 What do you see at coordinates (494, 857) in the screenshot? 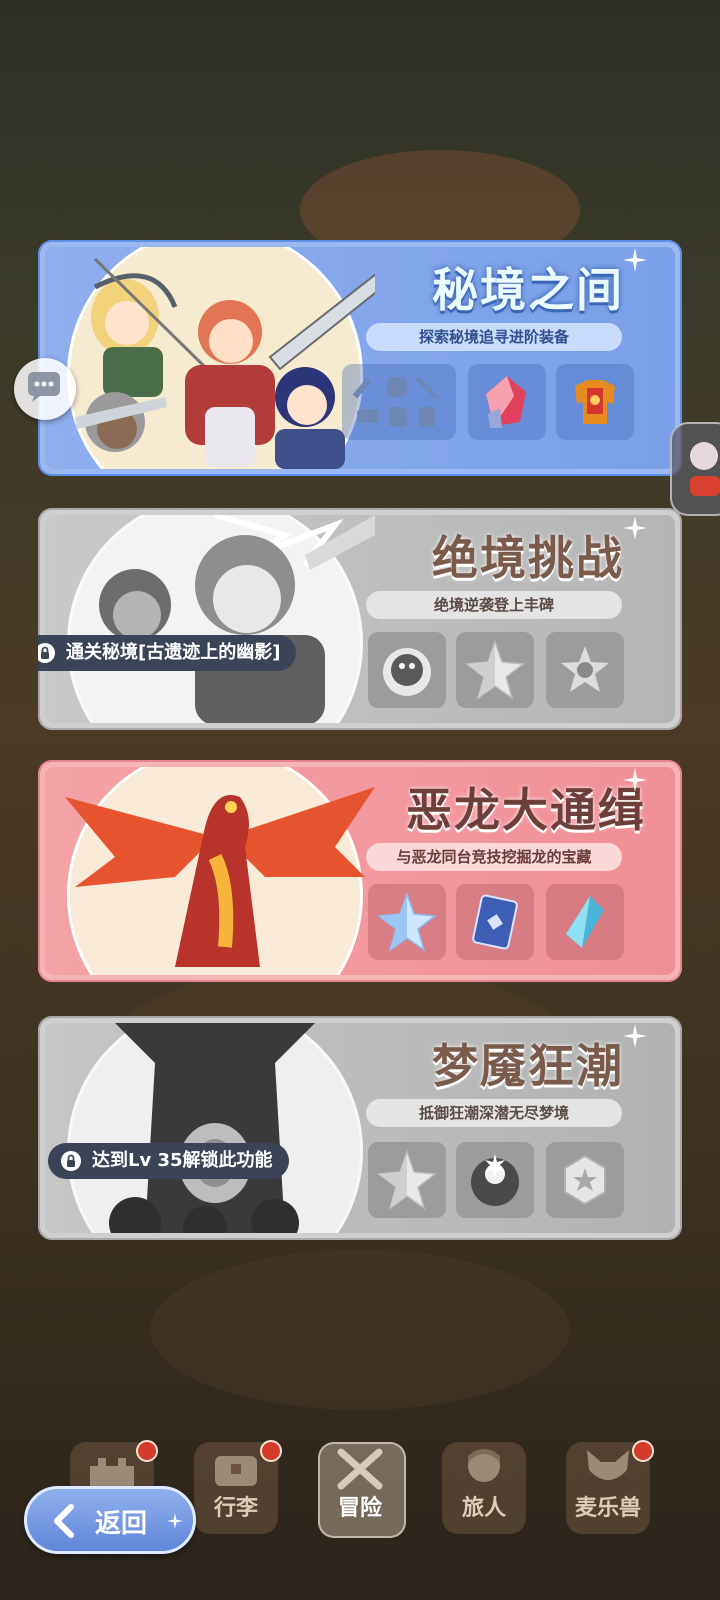
I see `card-subtitle: 与恶龙同台竞技挖掘龙的宝藏` at bounding box center [494, 857].